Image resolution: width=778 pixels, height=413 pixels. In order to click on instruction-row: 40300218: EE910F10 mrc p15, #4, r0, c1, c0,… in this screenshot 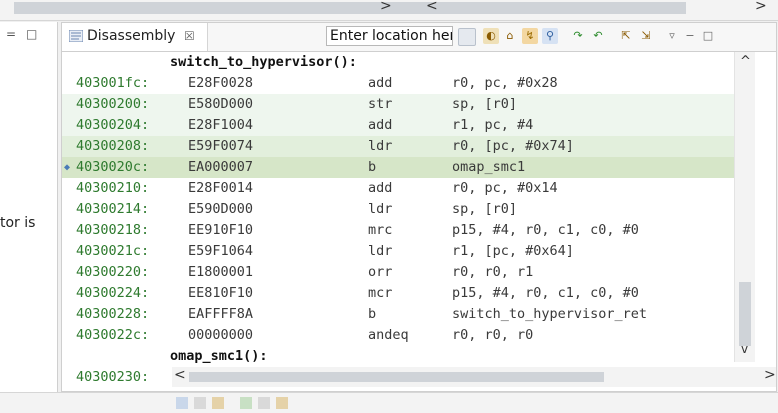, I will do `click(398, 230)`.